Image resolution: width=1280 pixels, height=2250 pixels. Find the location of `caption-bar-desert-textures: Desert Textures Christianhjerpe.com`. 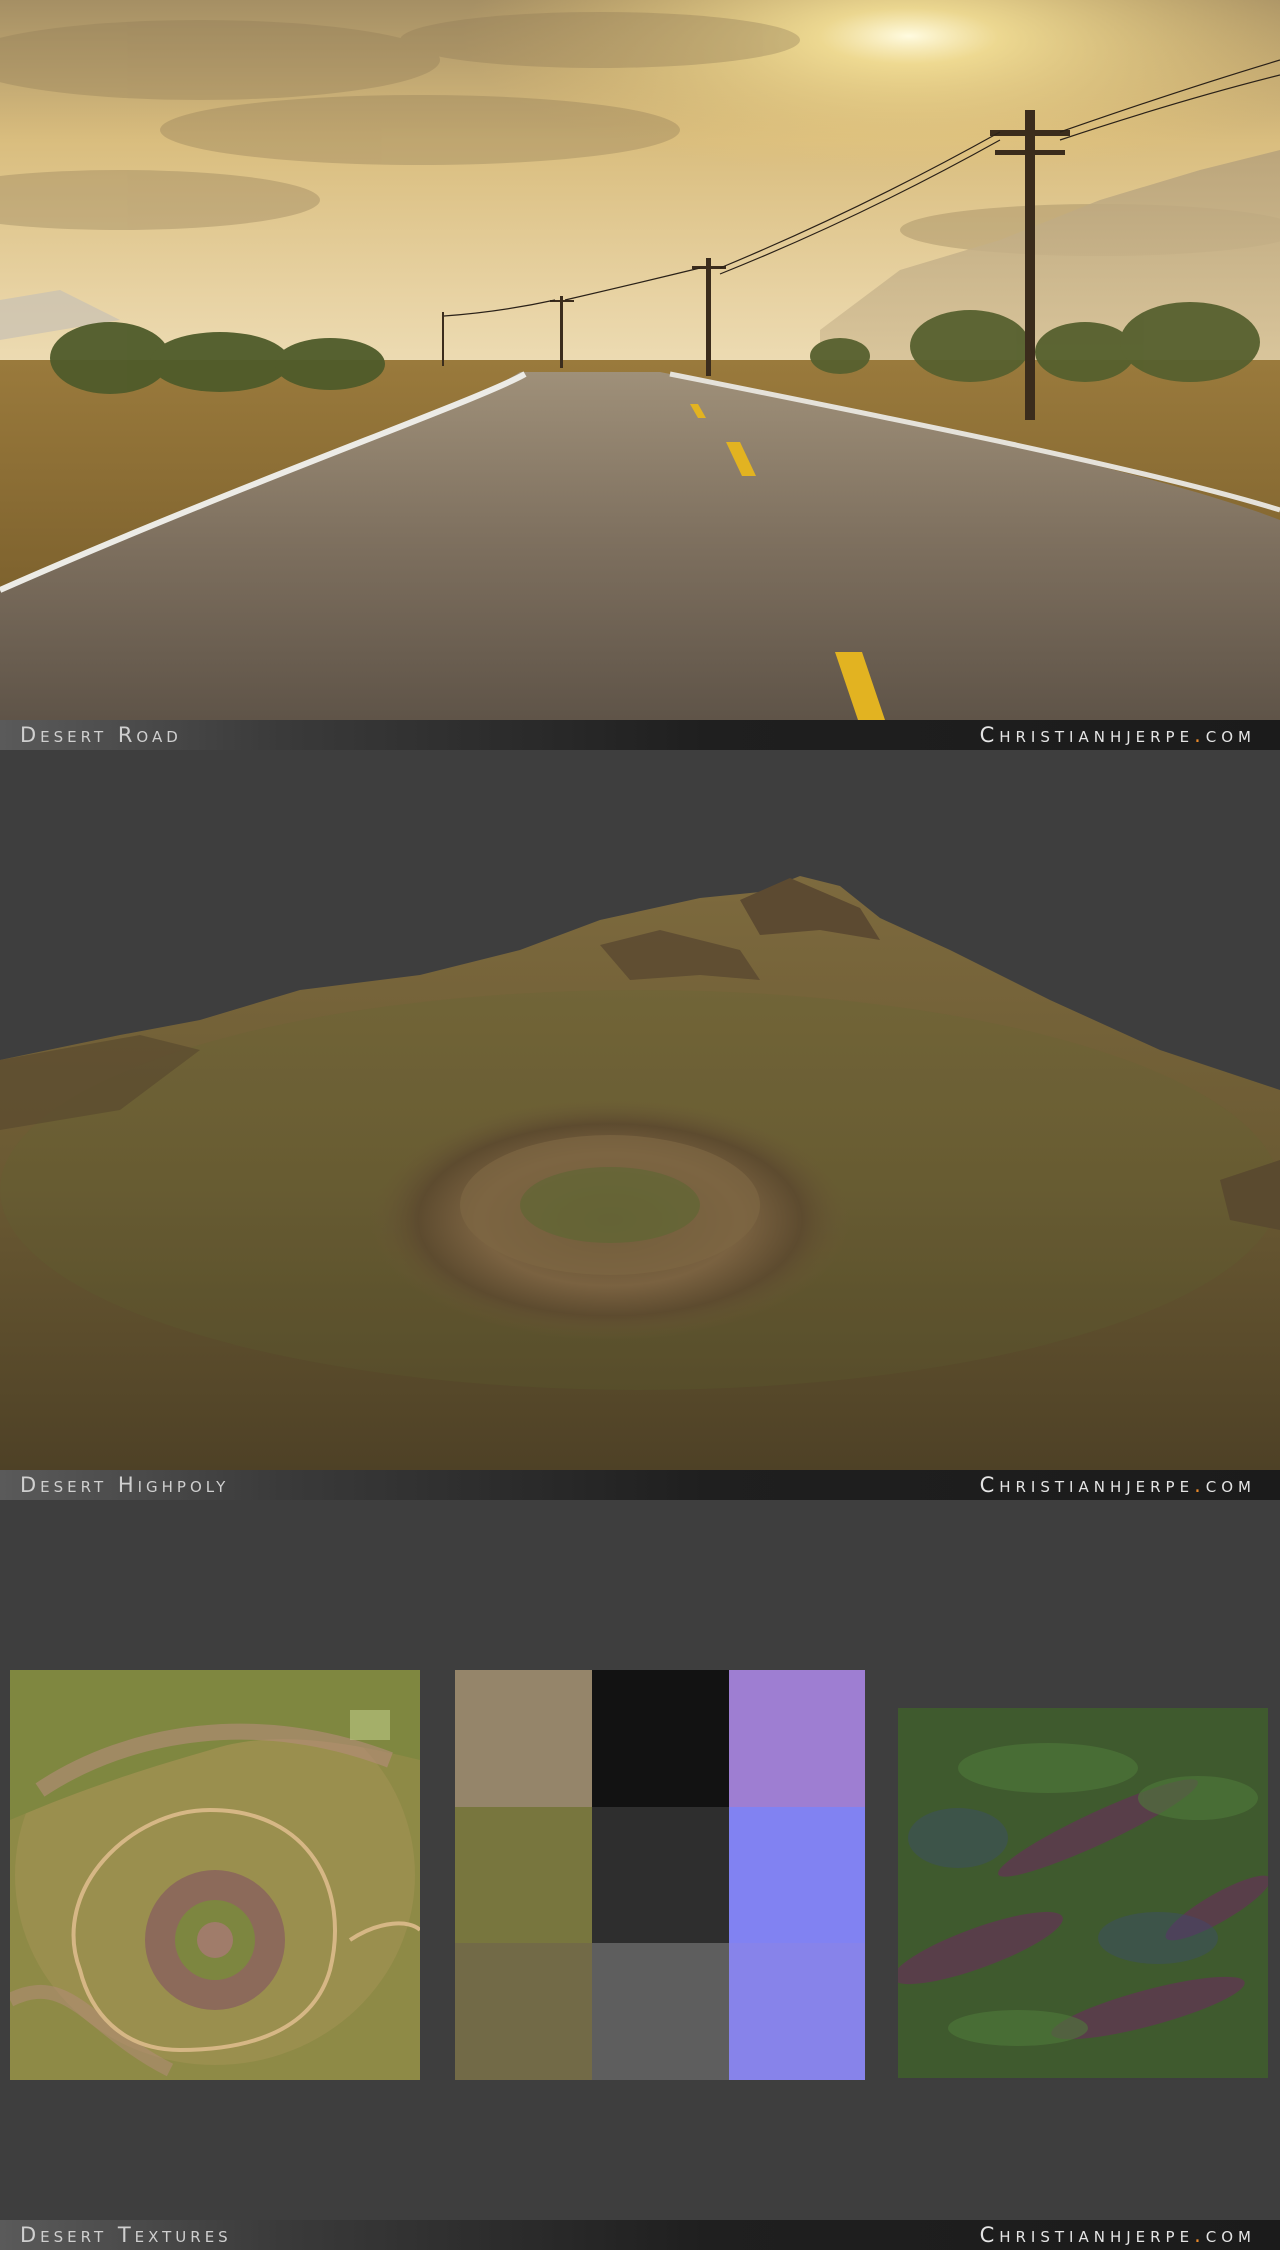

caption-bar-desert-textures: Desert Textures Christianhjerpe.com is located at coordinates (640, 2235).